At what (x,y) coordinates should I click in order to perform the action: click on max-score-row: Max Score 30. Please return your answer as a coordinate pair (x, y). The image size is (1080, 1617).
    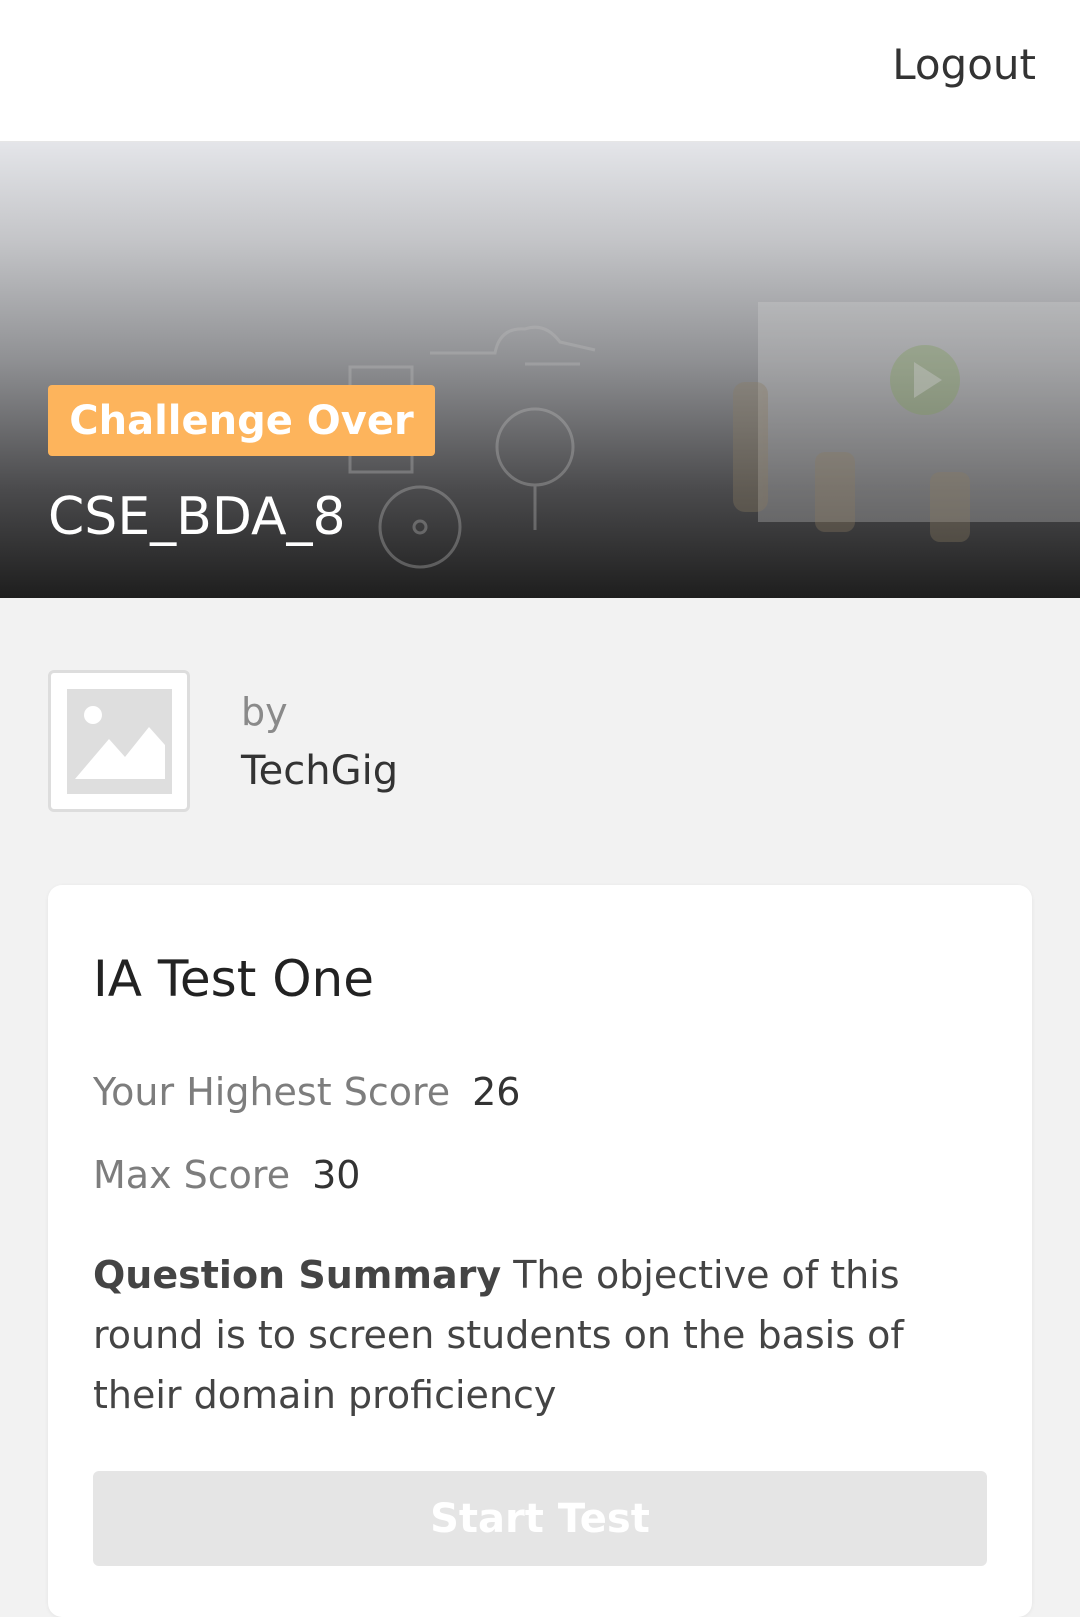
    Looking at the image, I should click on (226, 1175).